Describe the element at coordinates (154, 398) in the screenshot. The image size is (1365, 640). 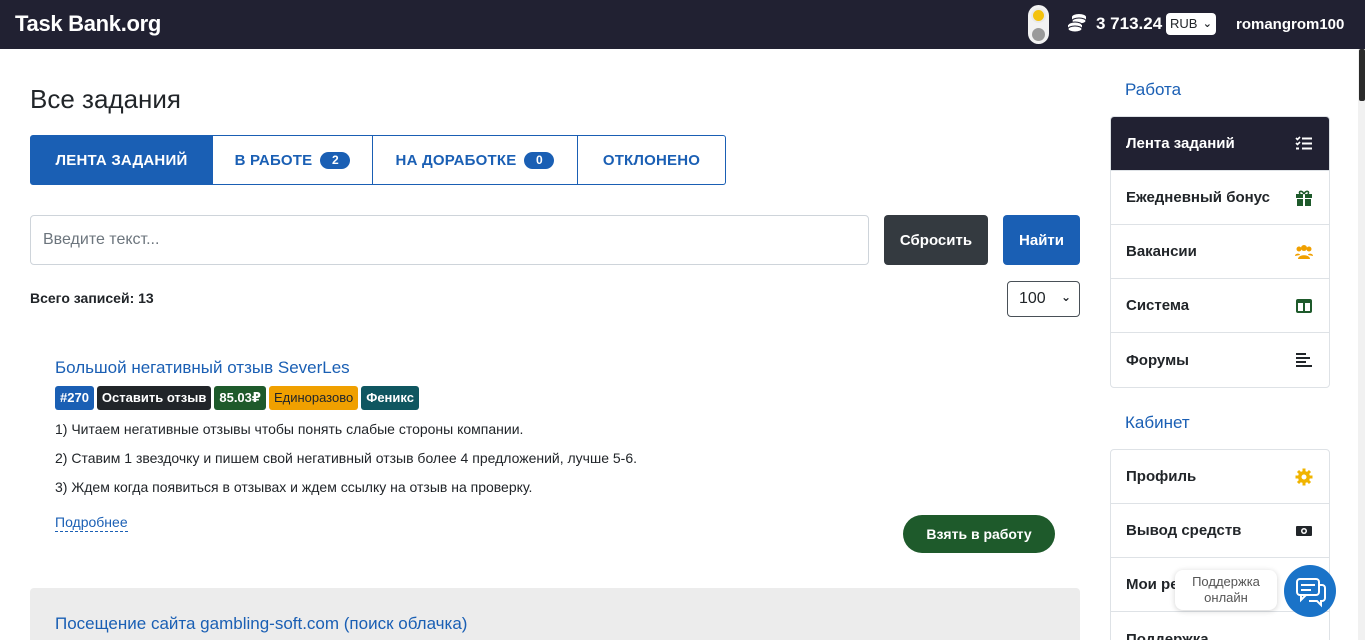
I see `task-type-badge: Оставить отзыв` at that location.